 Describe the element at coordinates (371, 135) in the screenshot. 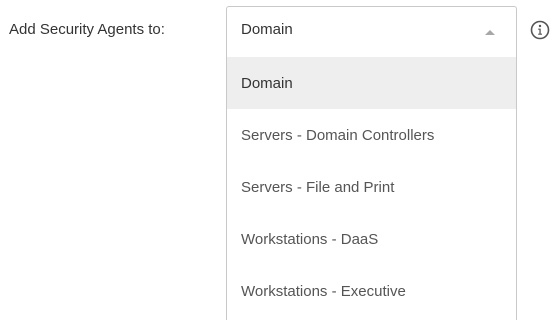

I see `dropdown-option: Servers - Domain Controllers` at that location.